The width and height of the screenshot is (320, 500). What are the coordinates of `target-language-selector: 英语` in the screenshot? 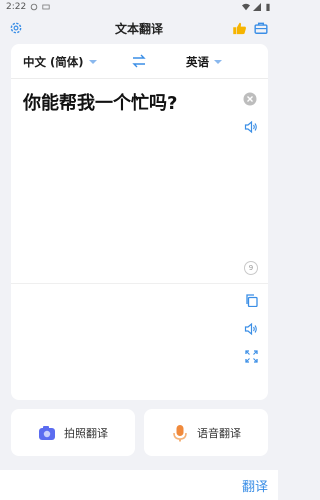 It's located at (204, 62).